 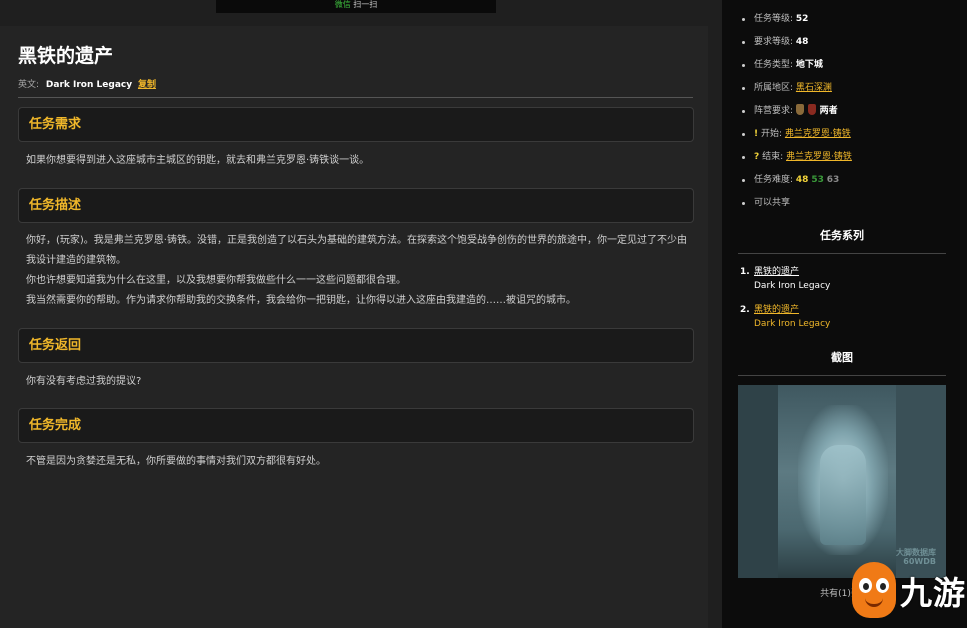 What do you see at coordinates (176, 461) in the screenshot?
I see `paragraph: 不管是因为贪婪还是无私，你所要做的事情对我们双方都很有好处。` at bounding box center [176, 461].